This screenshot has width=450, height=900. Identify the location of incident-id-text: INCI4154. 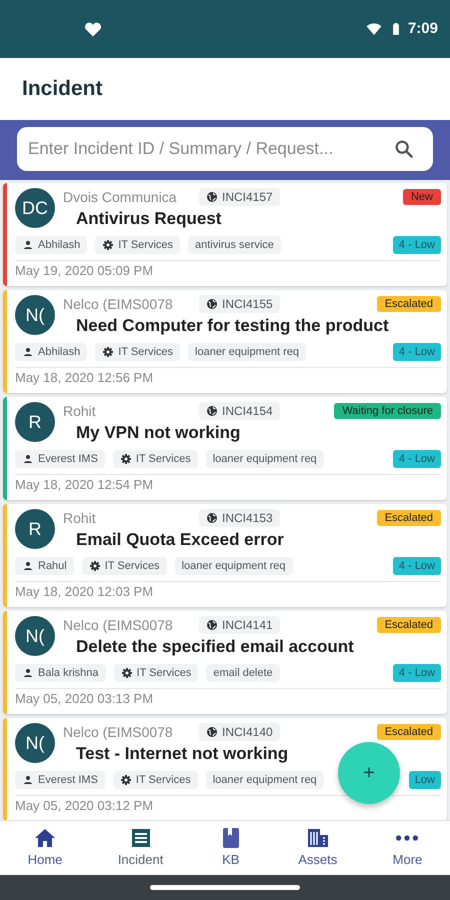
(247, 411).